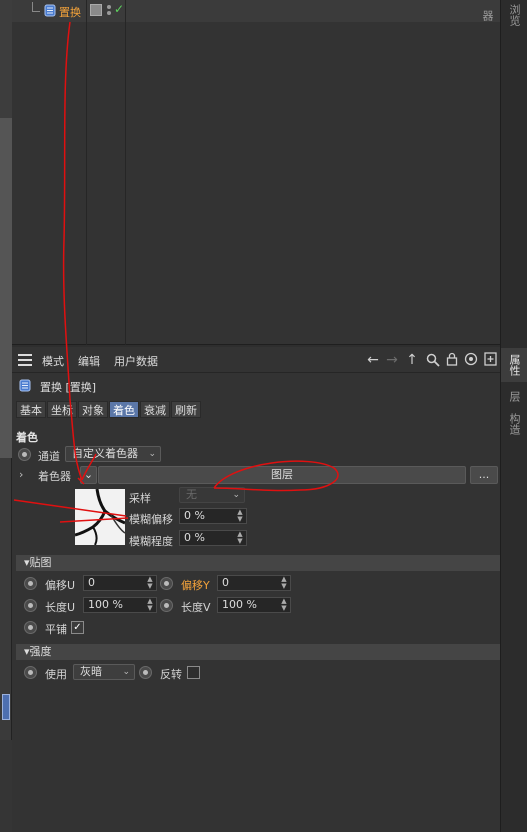 This screenshot has width=527, height=832. I want to click on invert-checkbox, so click(193, 672).